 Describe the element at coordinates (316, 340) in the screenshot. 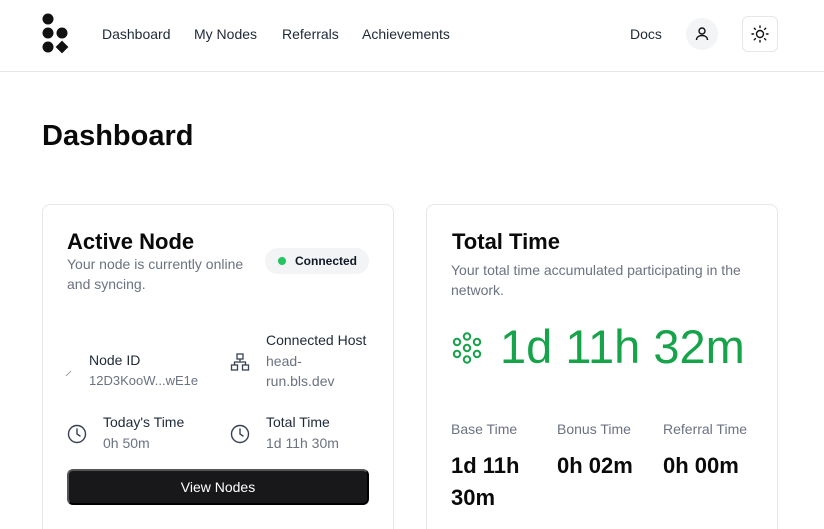

I see `connected-host-label: Connected Host` at that location.